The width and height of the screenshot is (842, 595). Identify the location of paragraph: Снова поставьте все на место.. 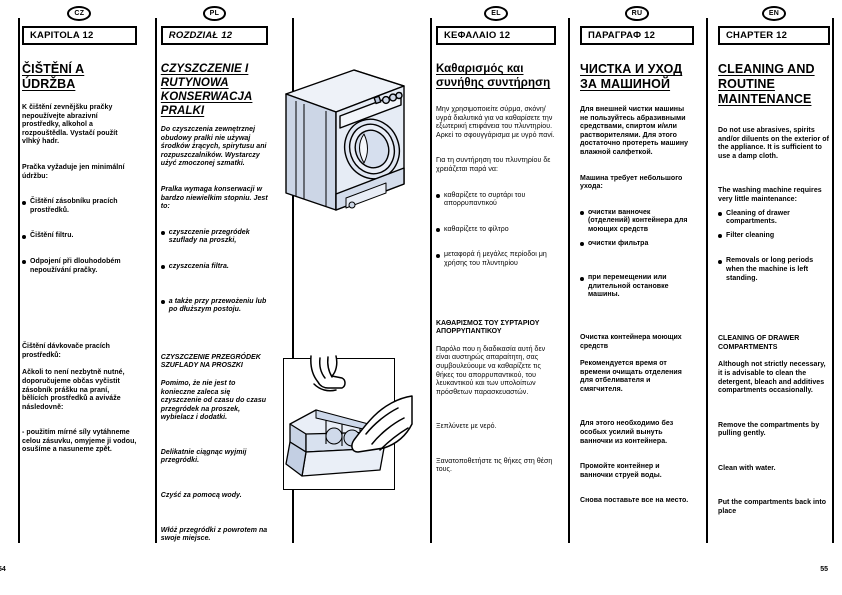
(634, 501).